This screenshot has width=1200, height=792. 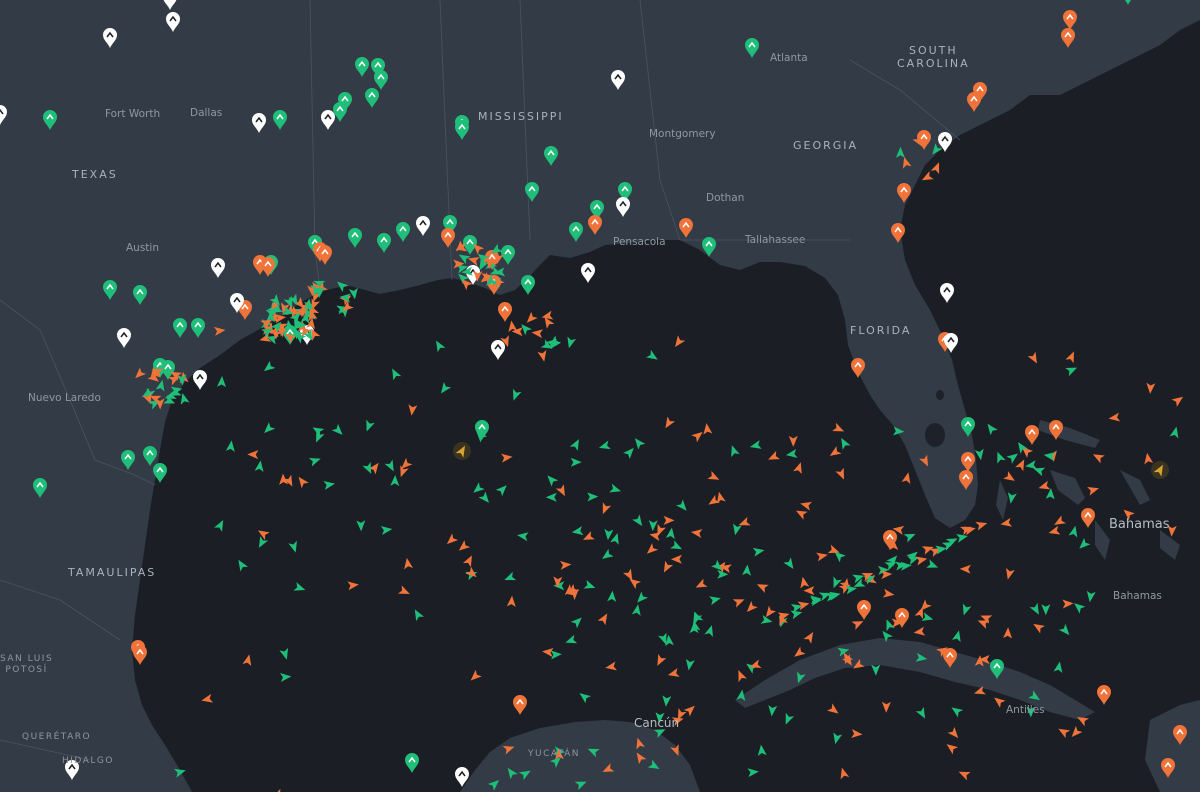 What do you see at coordinates (27, 664) in the screenshot?
I see `label-san-luis-potosi: SAN LUIS POTOSÍ` at bounding box center [27, 664].